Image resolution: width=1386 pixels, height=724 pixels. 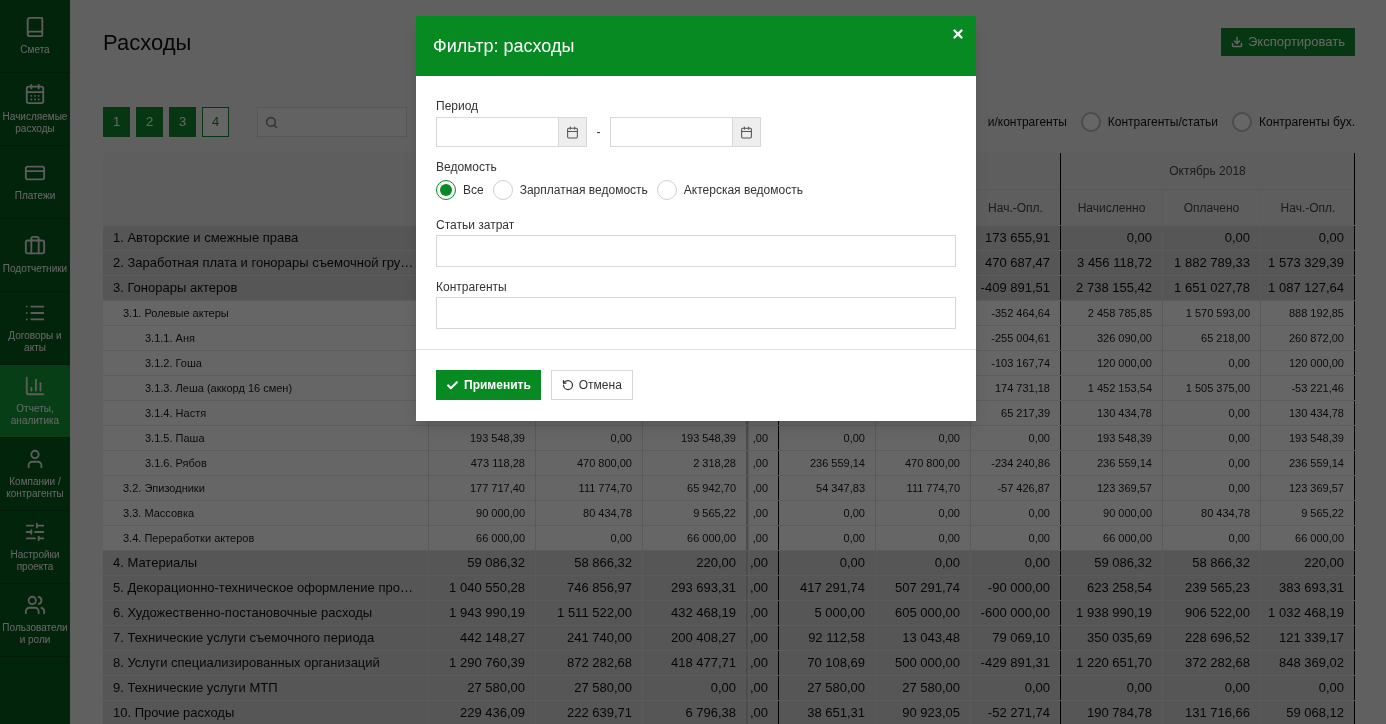 What do you see at coordinates (1306, 613) in the screenshot?
I see `table-cell-text: 1 032 468,19` at bounding box center [1306, 613].